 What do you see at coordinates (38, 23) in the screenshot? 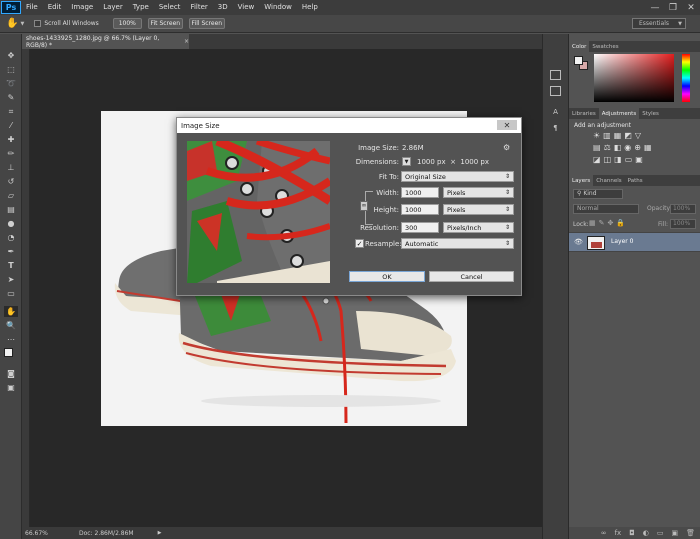
I see `scroll-all-checkbox` at bounding box center [38, 23].